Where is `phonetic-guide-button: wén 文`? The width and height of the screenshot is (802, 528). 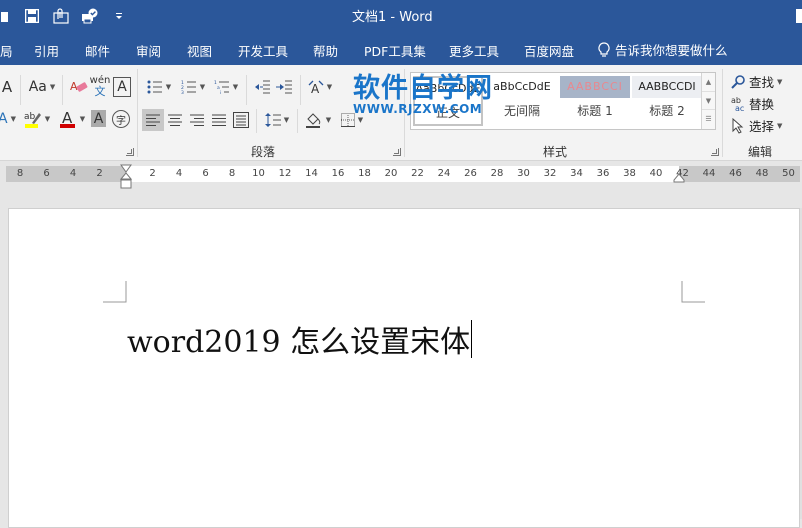
phonetic-guide-button: wén 文 is located at coordinates (100, 87).